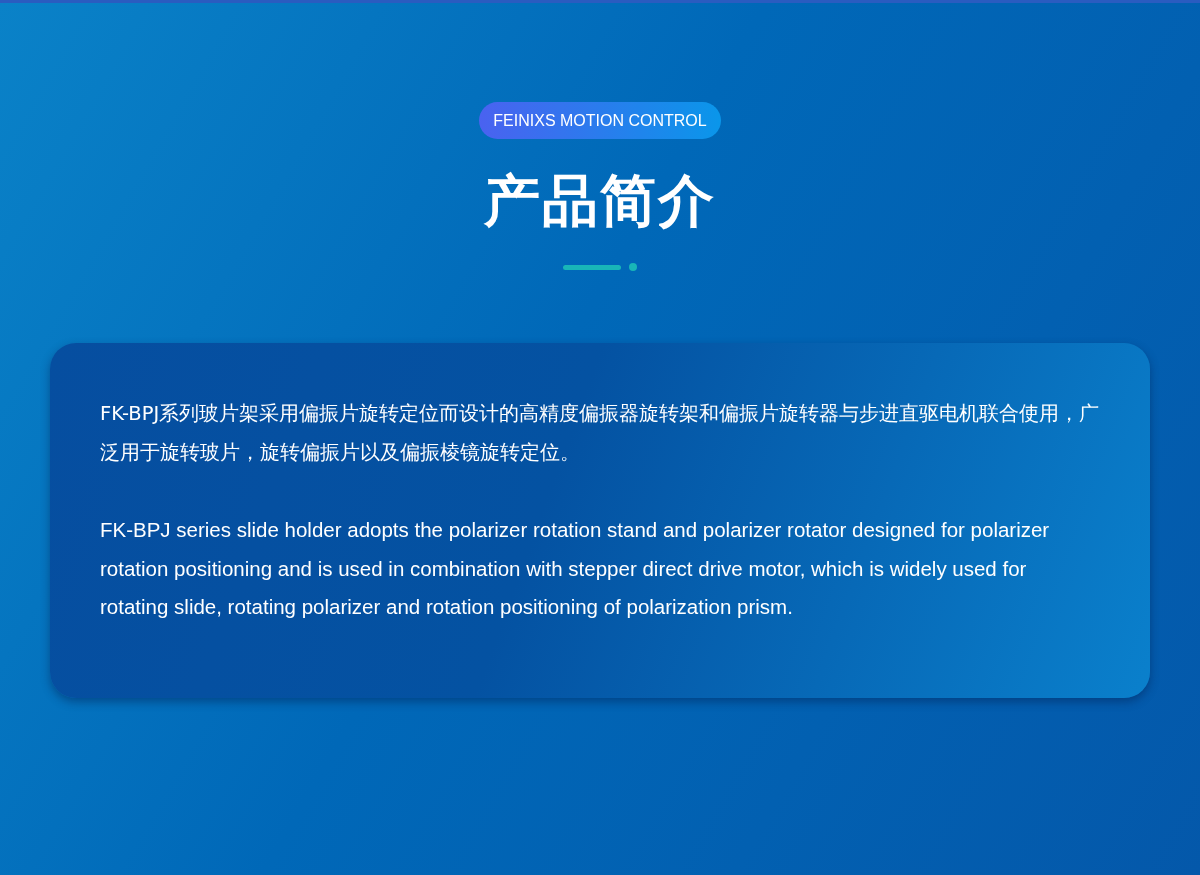  I want to click on section-title: 产品简介, so click(600, 201).